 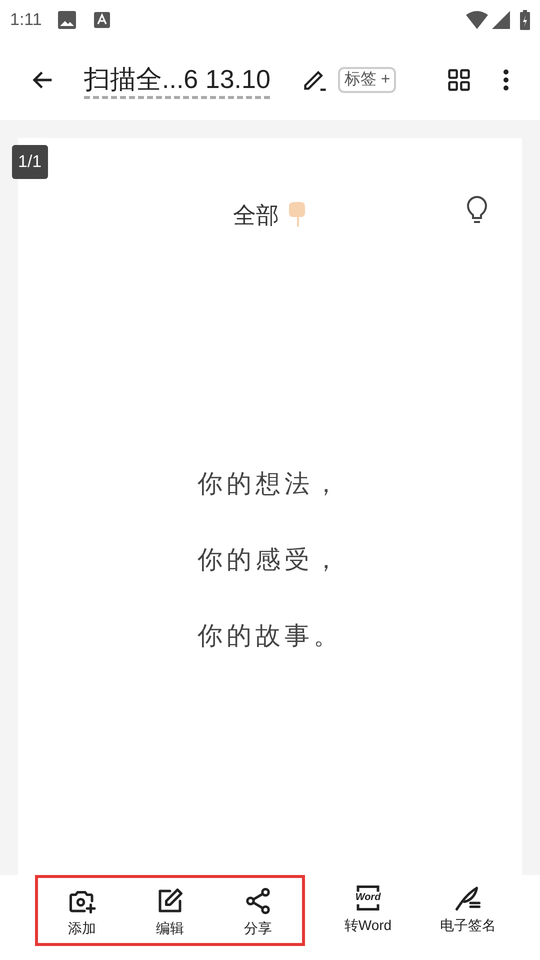 I want to click on signal-icon, so click(x=501, y=20).